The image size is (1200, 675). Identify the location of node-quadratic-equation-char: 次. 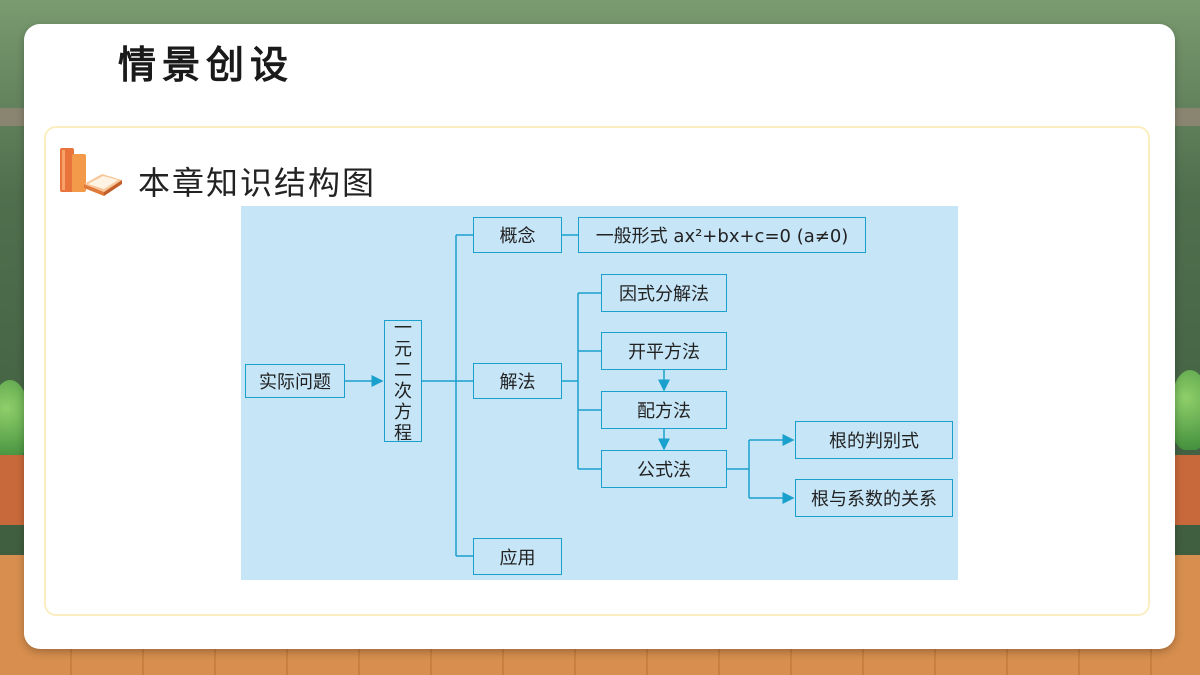
(403, 391).